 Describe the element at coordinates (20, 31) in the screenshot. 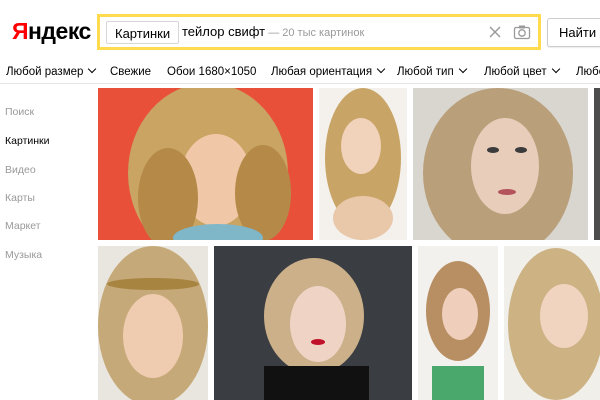

I see `logo-first-letter: Я` at that location.